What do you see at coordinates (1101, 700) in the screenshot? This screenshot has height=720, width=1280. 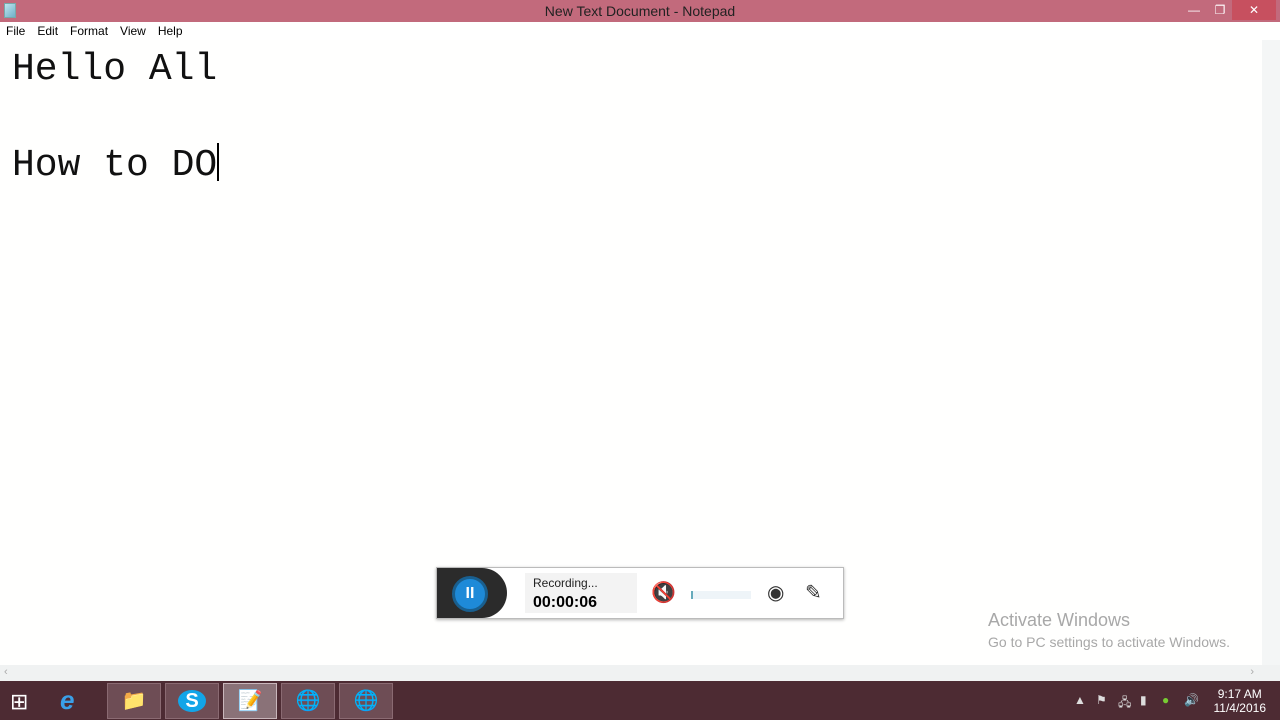 I see `action-center-flag-icon: ⚑` at bounding box center [1101, 700].